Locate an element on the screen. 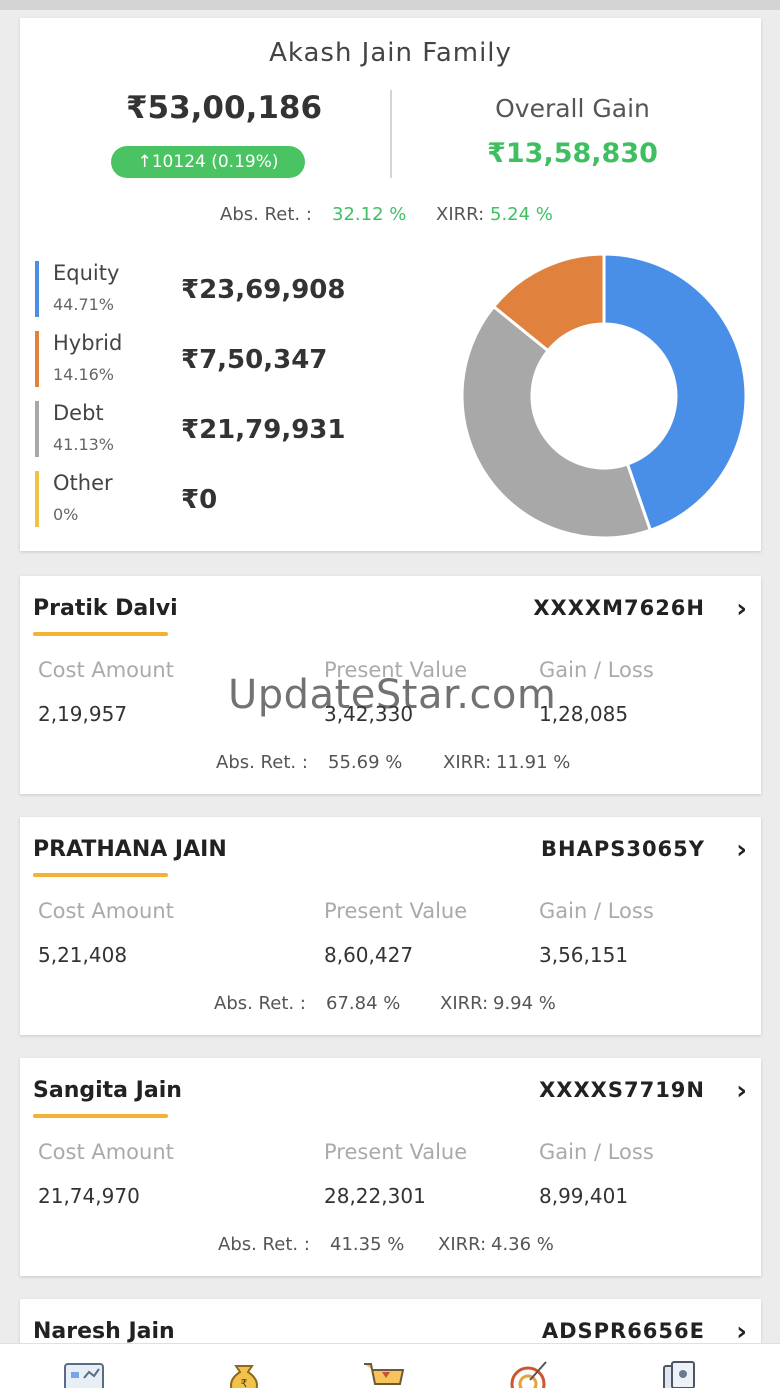 This screenshot has width=780, height=1388. family-title: Akash Jain Family is located at coordinates (390, 53).